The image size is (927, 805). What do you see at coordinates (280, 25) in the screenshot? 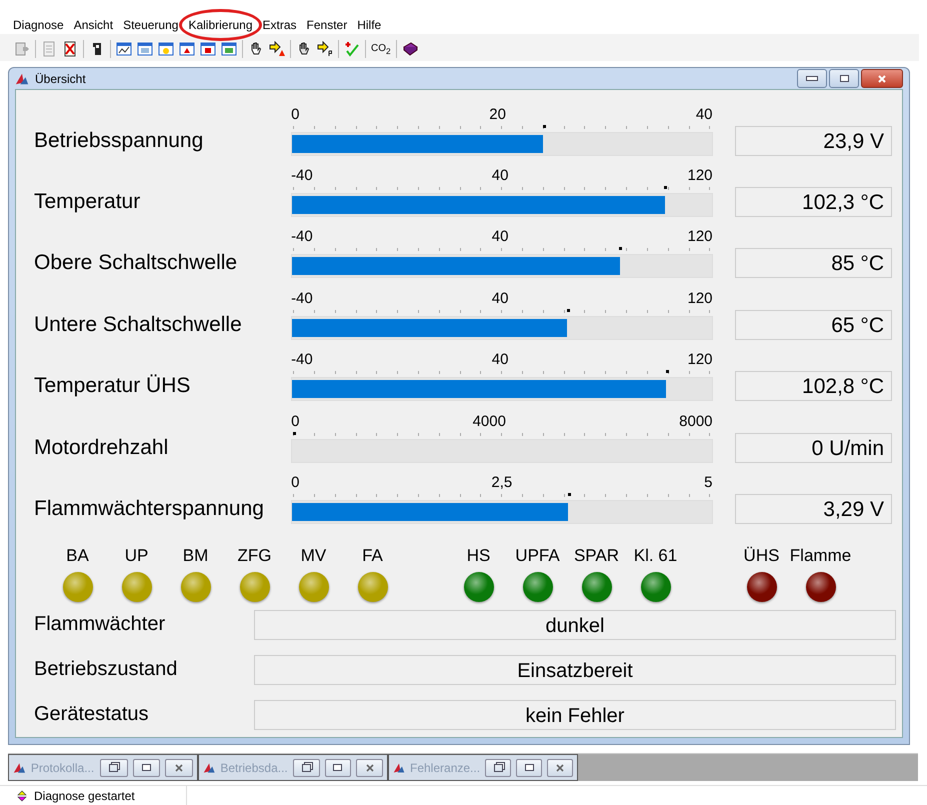
I see `menu-item: Extras` at bounding box center [280, 25].